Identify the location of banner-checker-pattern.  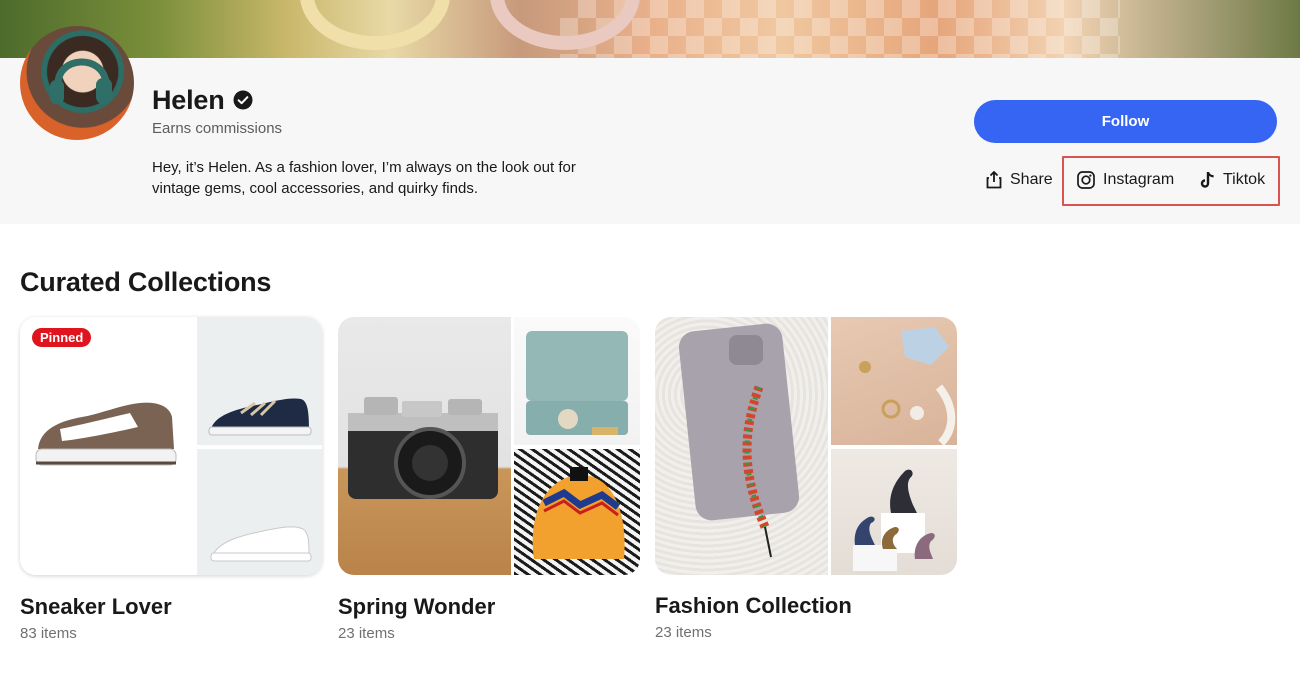
(840, 29).